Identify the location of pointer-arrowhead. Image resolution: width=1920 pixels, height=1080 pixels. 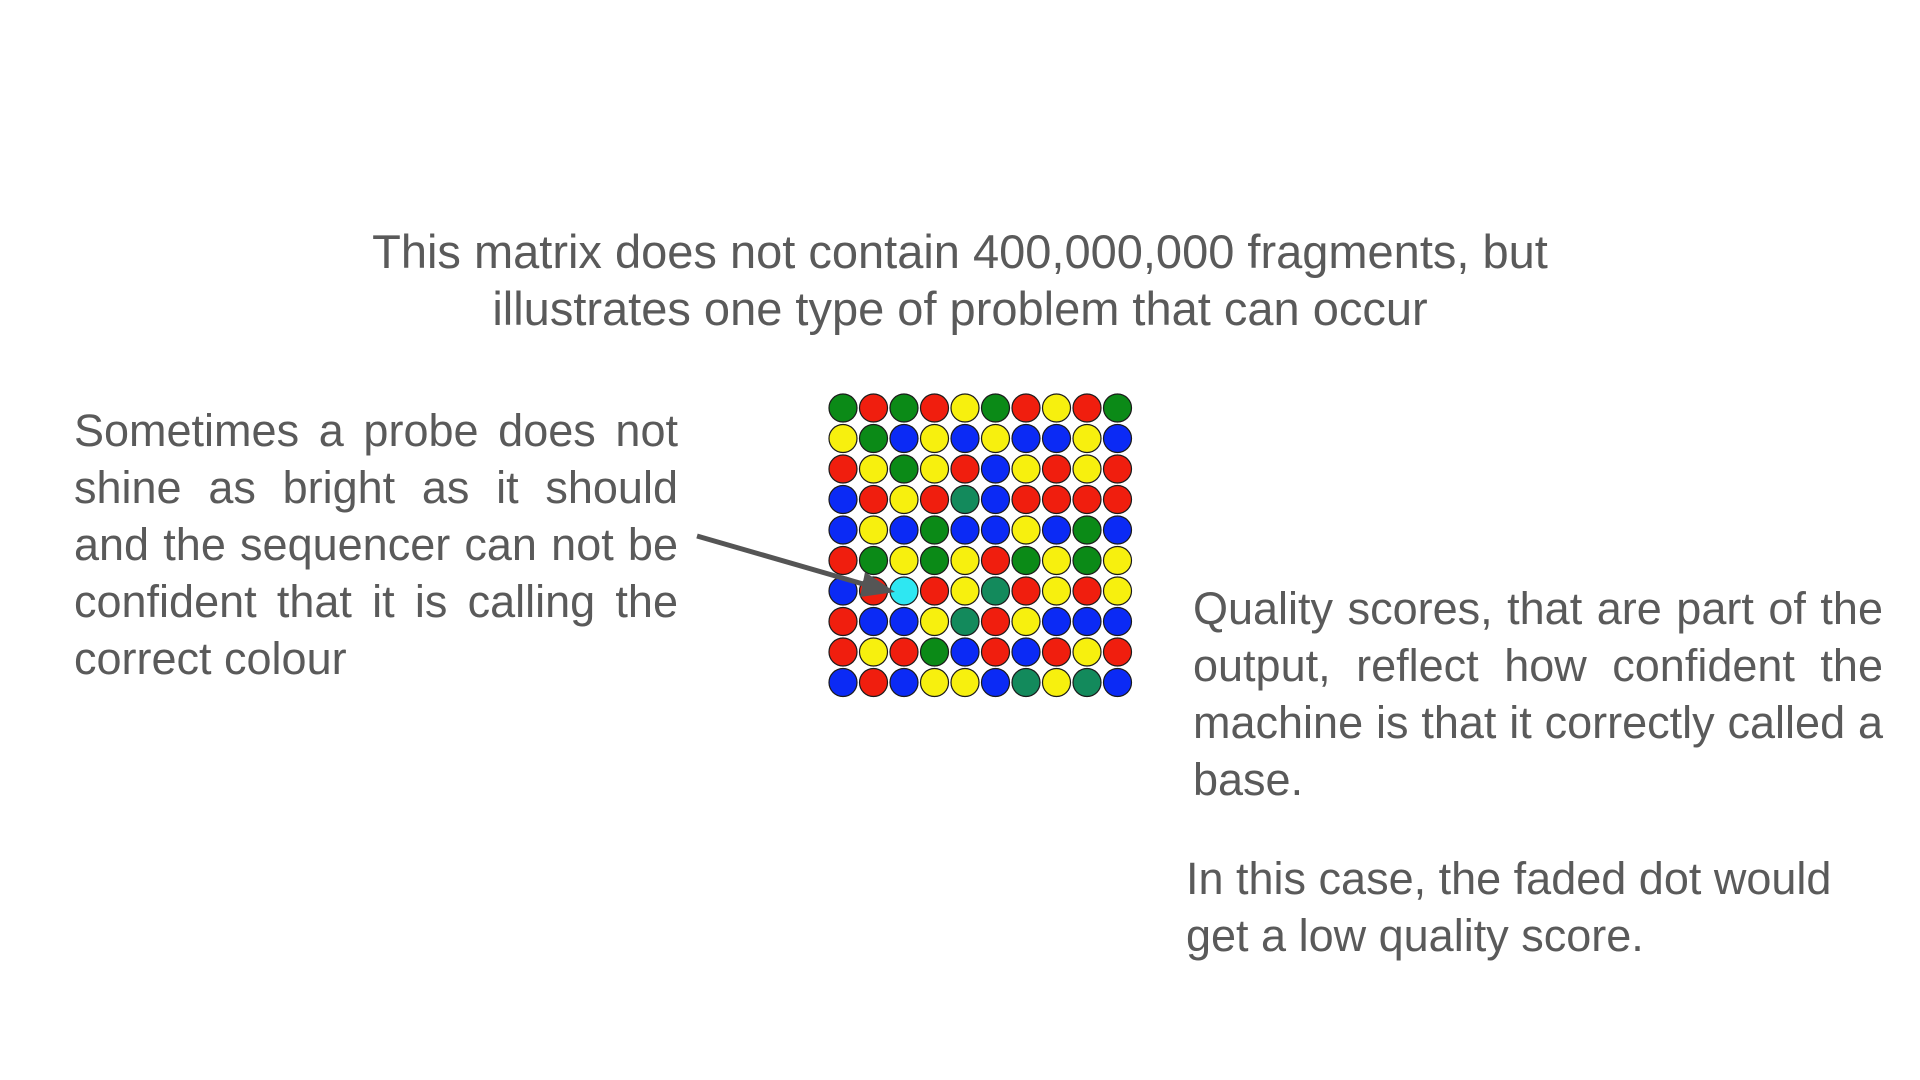
(877, 584).